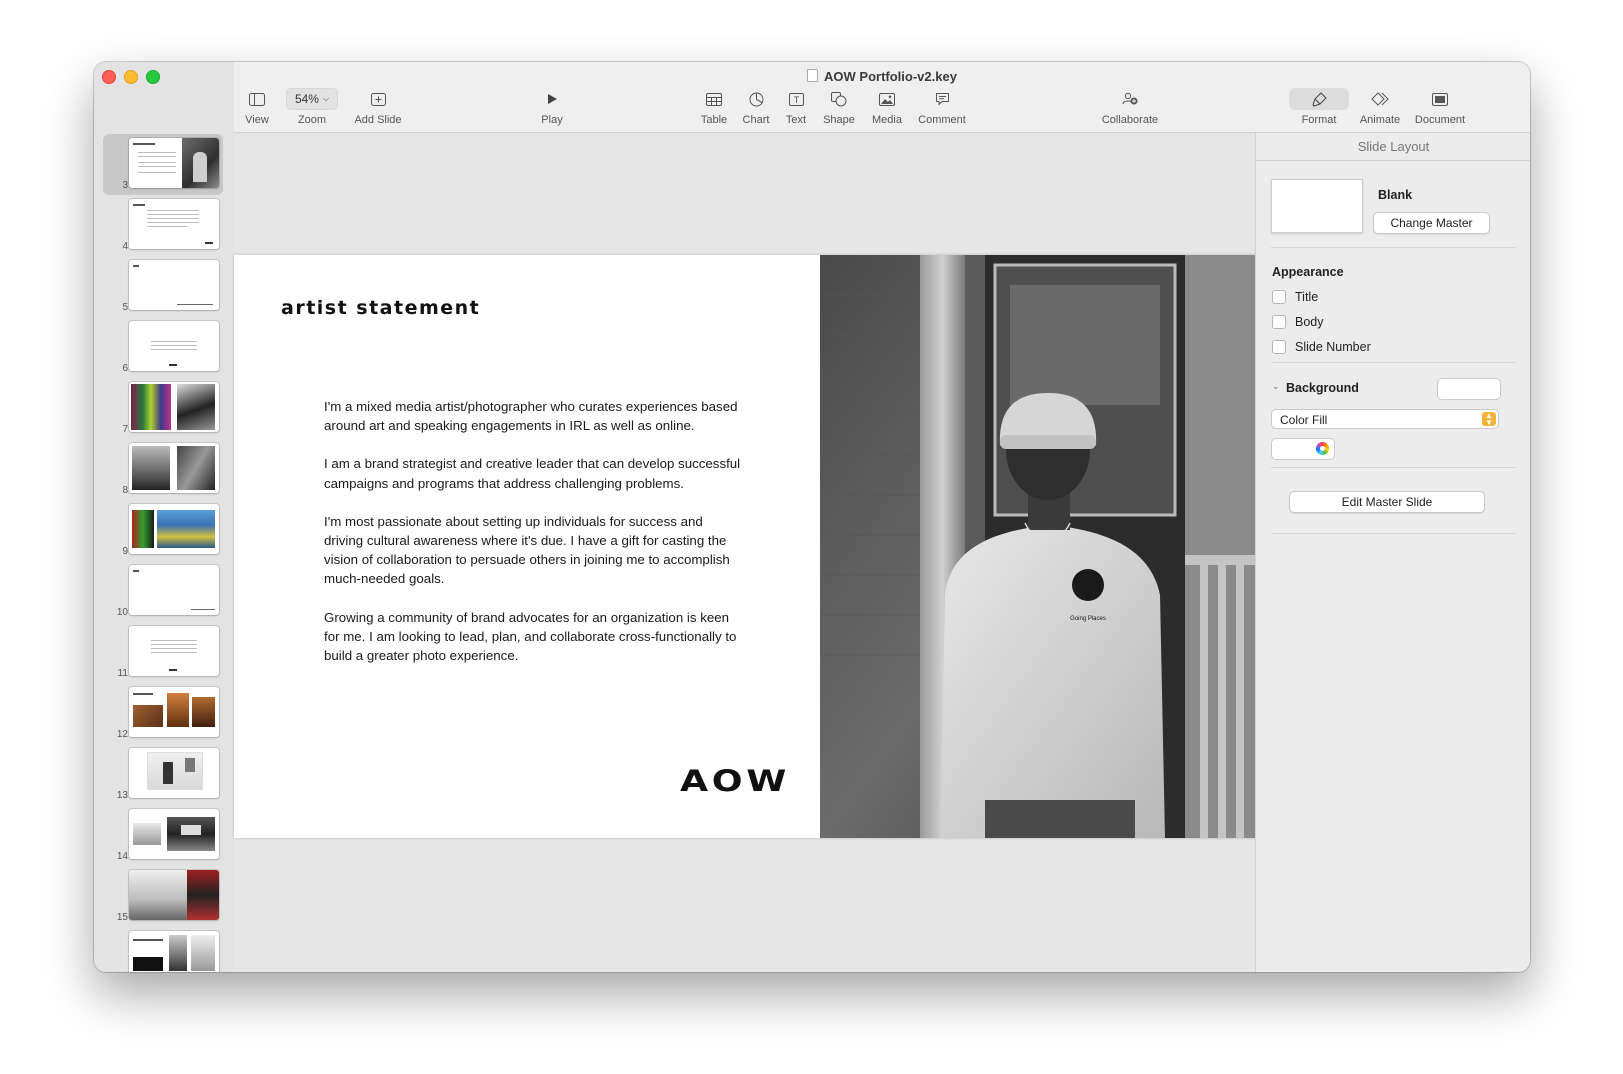  I want to click on aow-logo: AOW, so click(735, 781).